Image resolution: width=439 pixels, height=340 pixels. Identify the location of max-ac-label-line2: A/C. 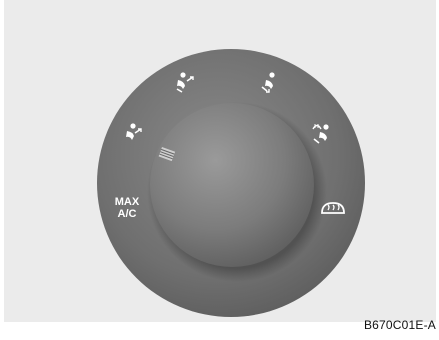
(127, 214).